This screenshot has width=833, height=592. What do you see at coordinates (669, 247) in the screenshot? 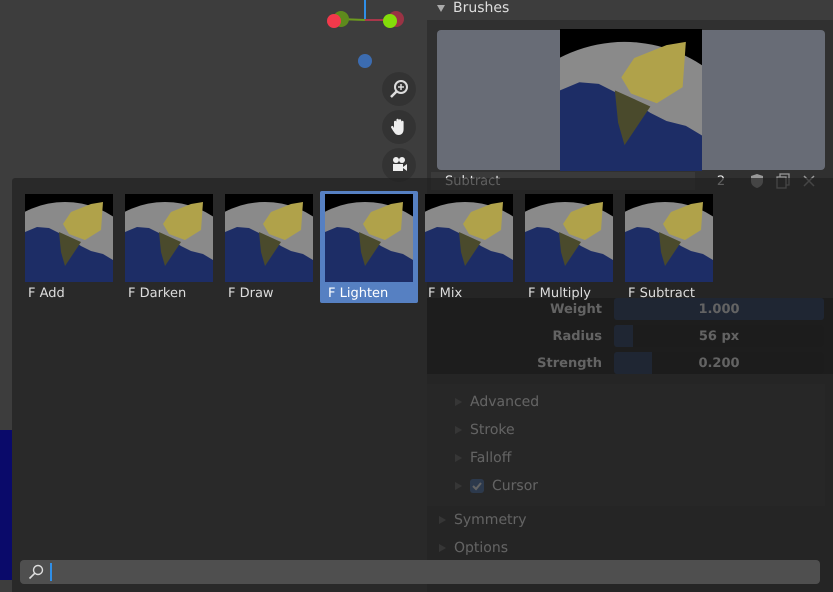
I see `brush-item: F Subtract` at bounding box center [669, 247].